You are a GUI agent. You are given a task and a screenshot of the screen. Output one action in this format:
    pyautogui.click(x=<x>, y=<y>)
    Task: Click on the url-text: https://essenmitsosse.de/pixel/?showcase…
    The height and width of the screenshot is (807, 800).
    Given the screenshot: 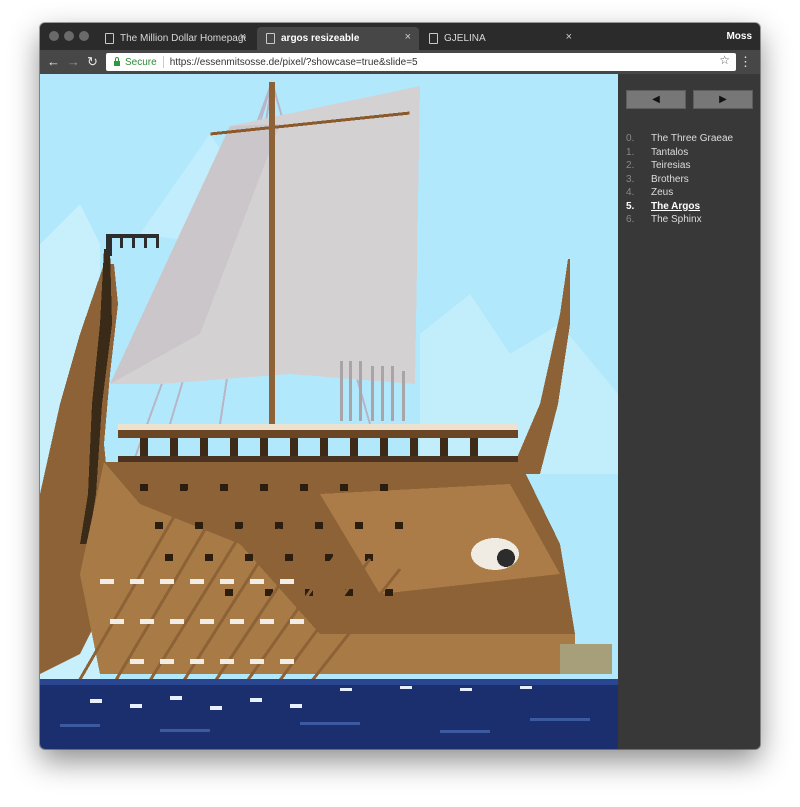 What is the action you would take?
    pyautogui.click(x=293, y=62)
    